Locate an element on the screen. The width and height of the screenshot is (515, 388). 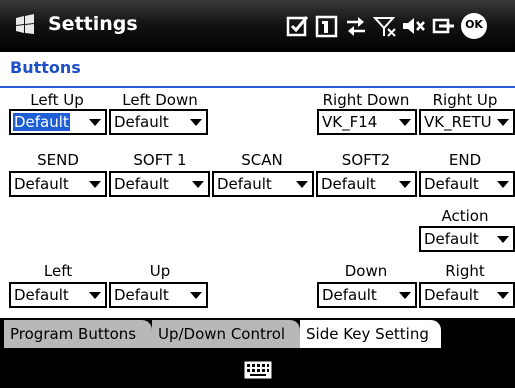
left-combo: Default is located at coordinates (58, 295).